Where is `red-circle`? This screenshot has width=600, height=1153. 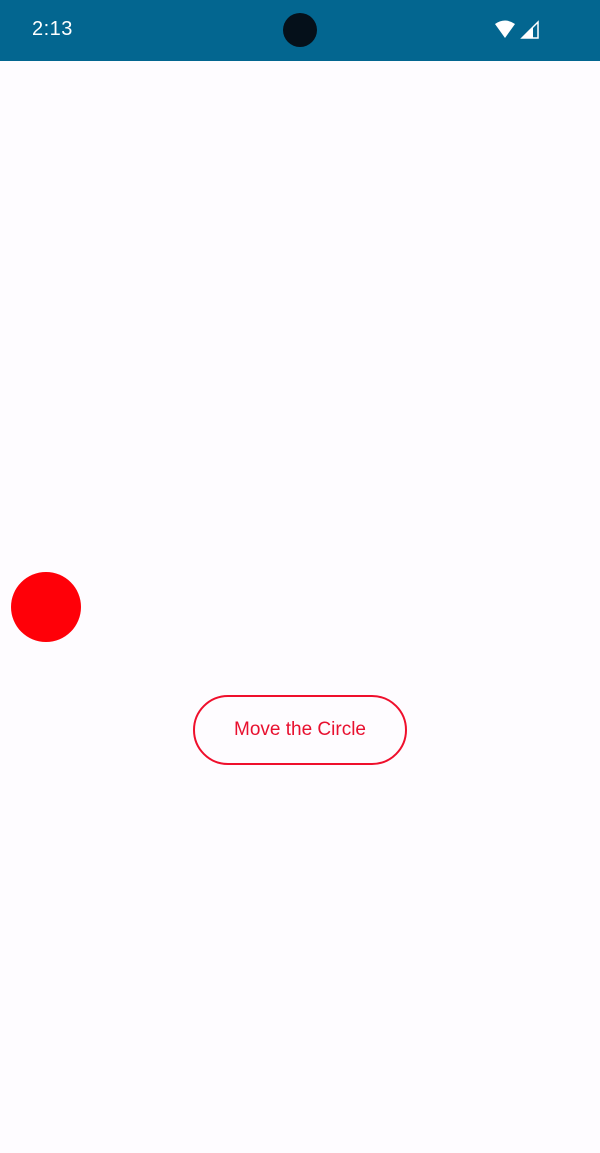
red-circle is located at coordinates (46, 607).